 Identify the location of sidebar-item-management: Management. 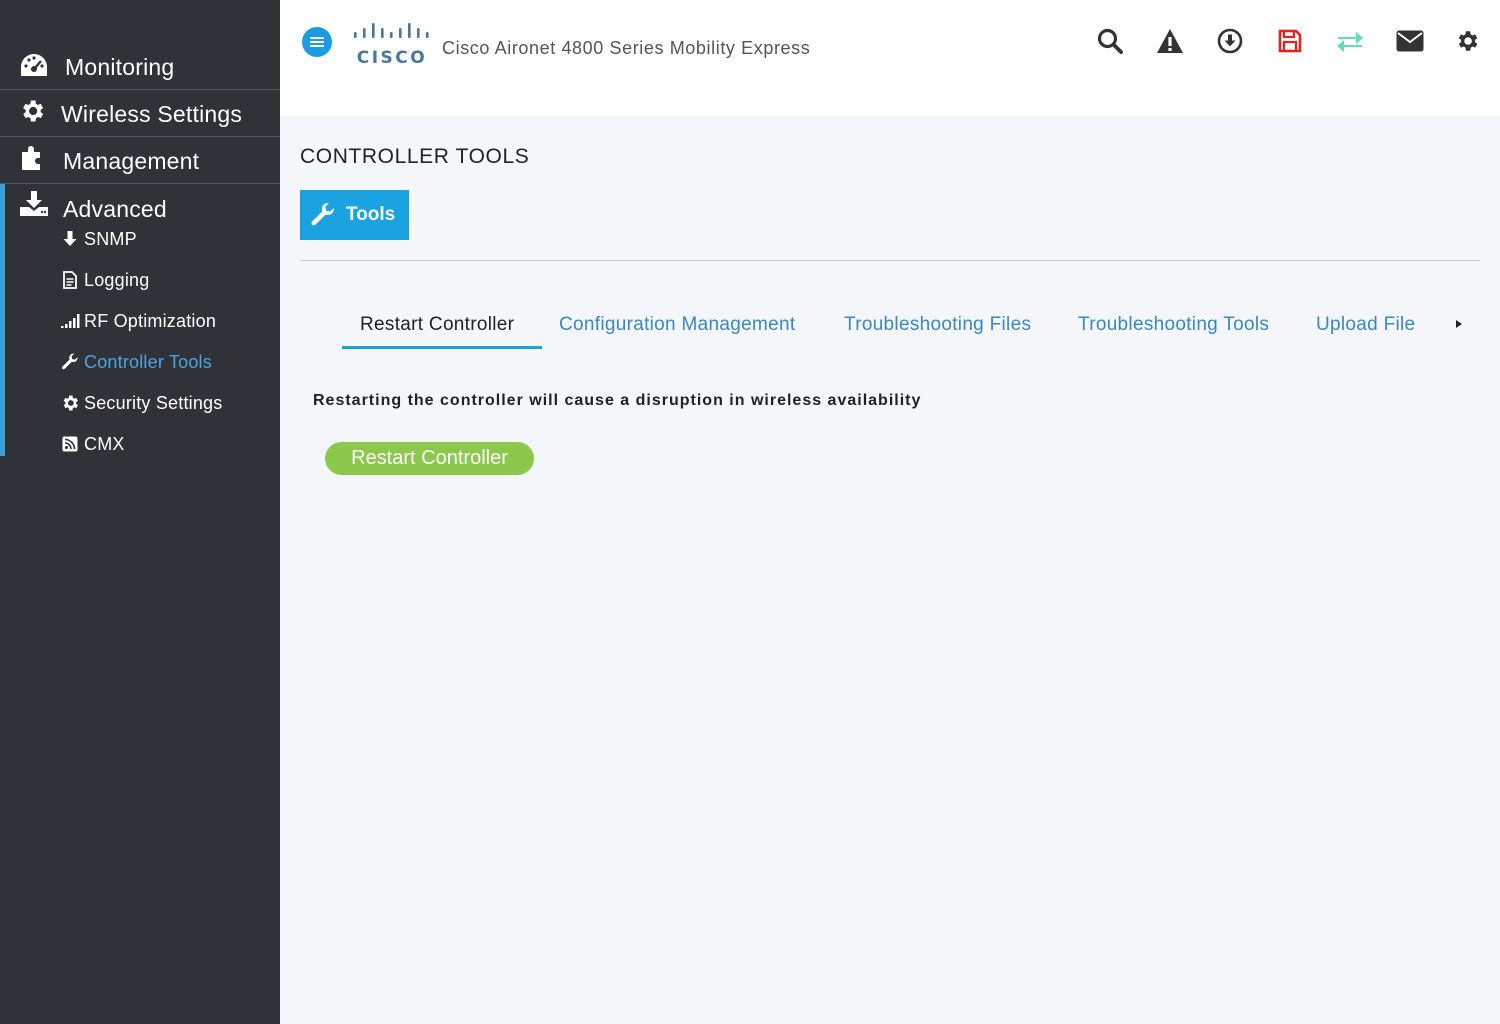
(140, 161).